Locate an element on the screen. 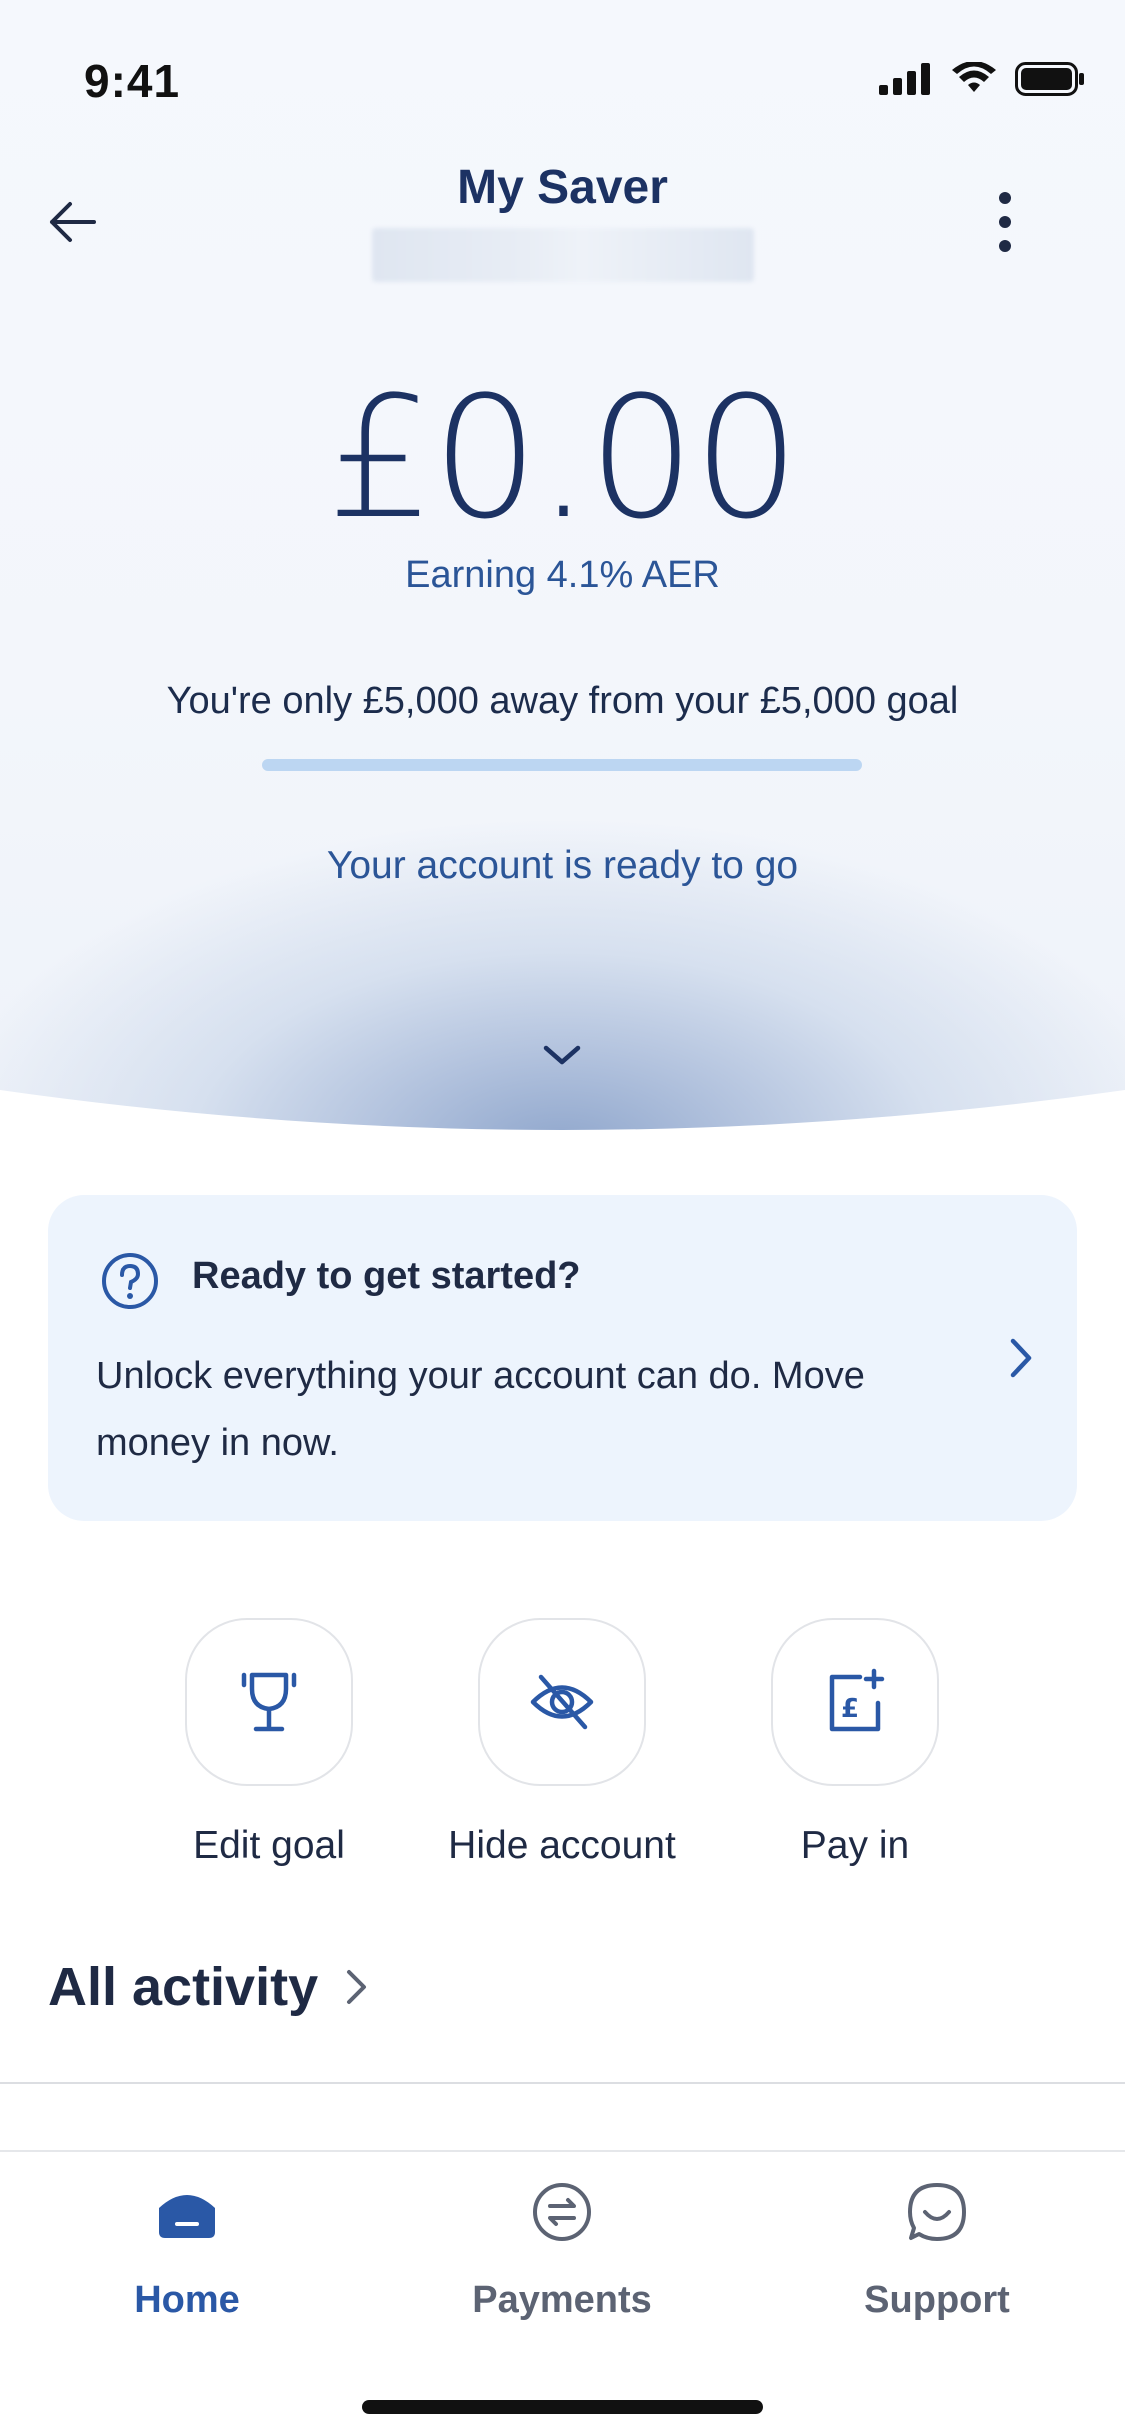 The height and width of the screenshot is (2436, 1125). tab-home-label: Home is located at coordinates (187, 2300).